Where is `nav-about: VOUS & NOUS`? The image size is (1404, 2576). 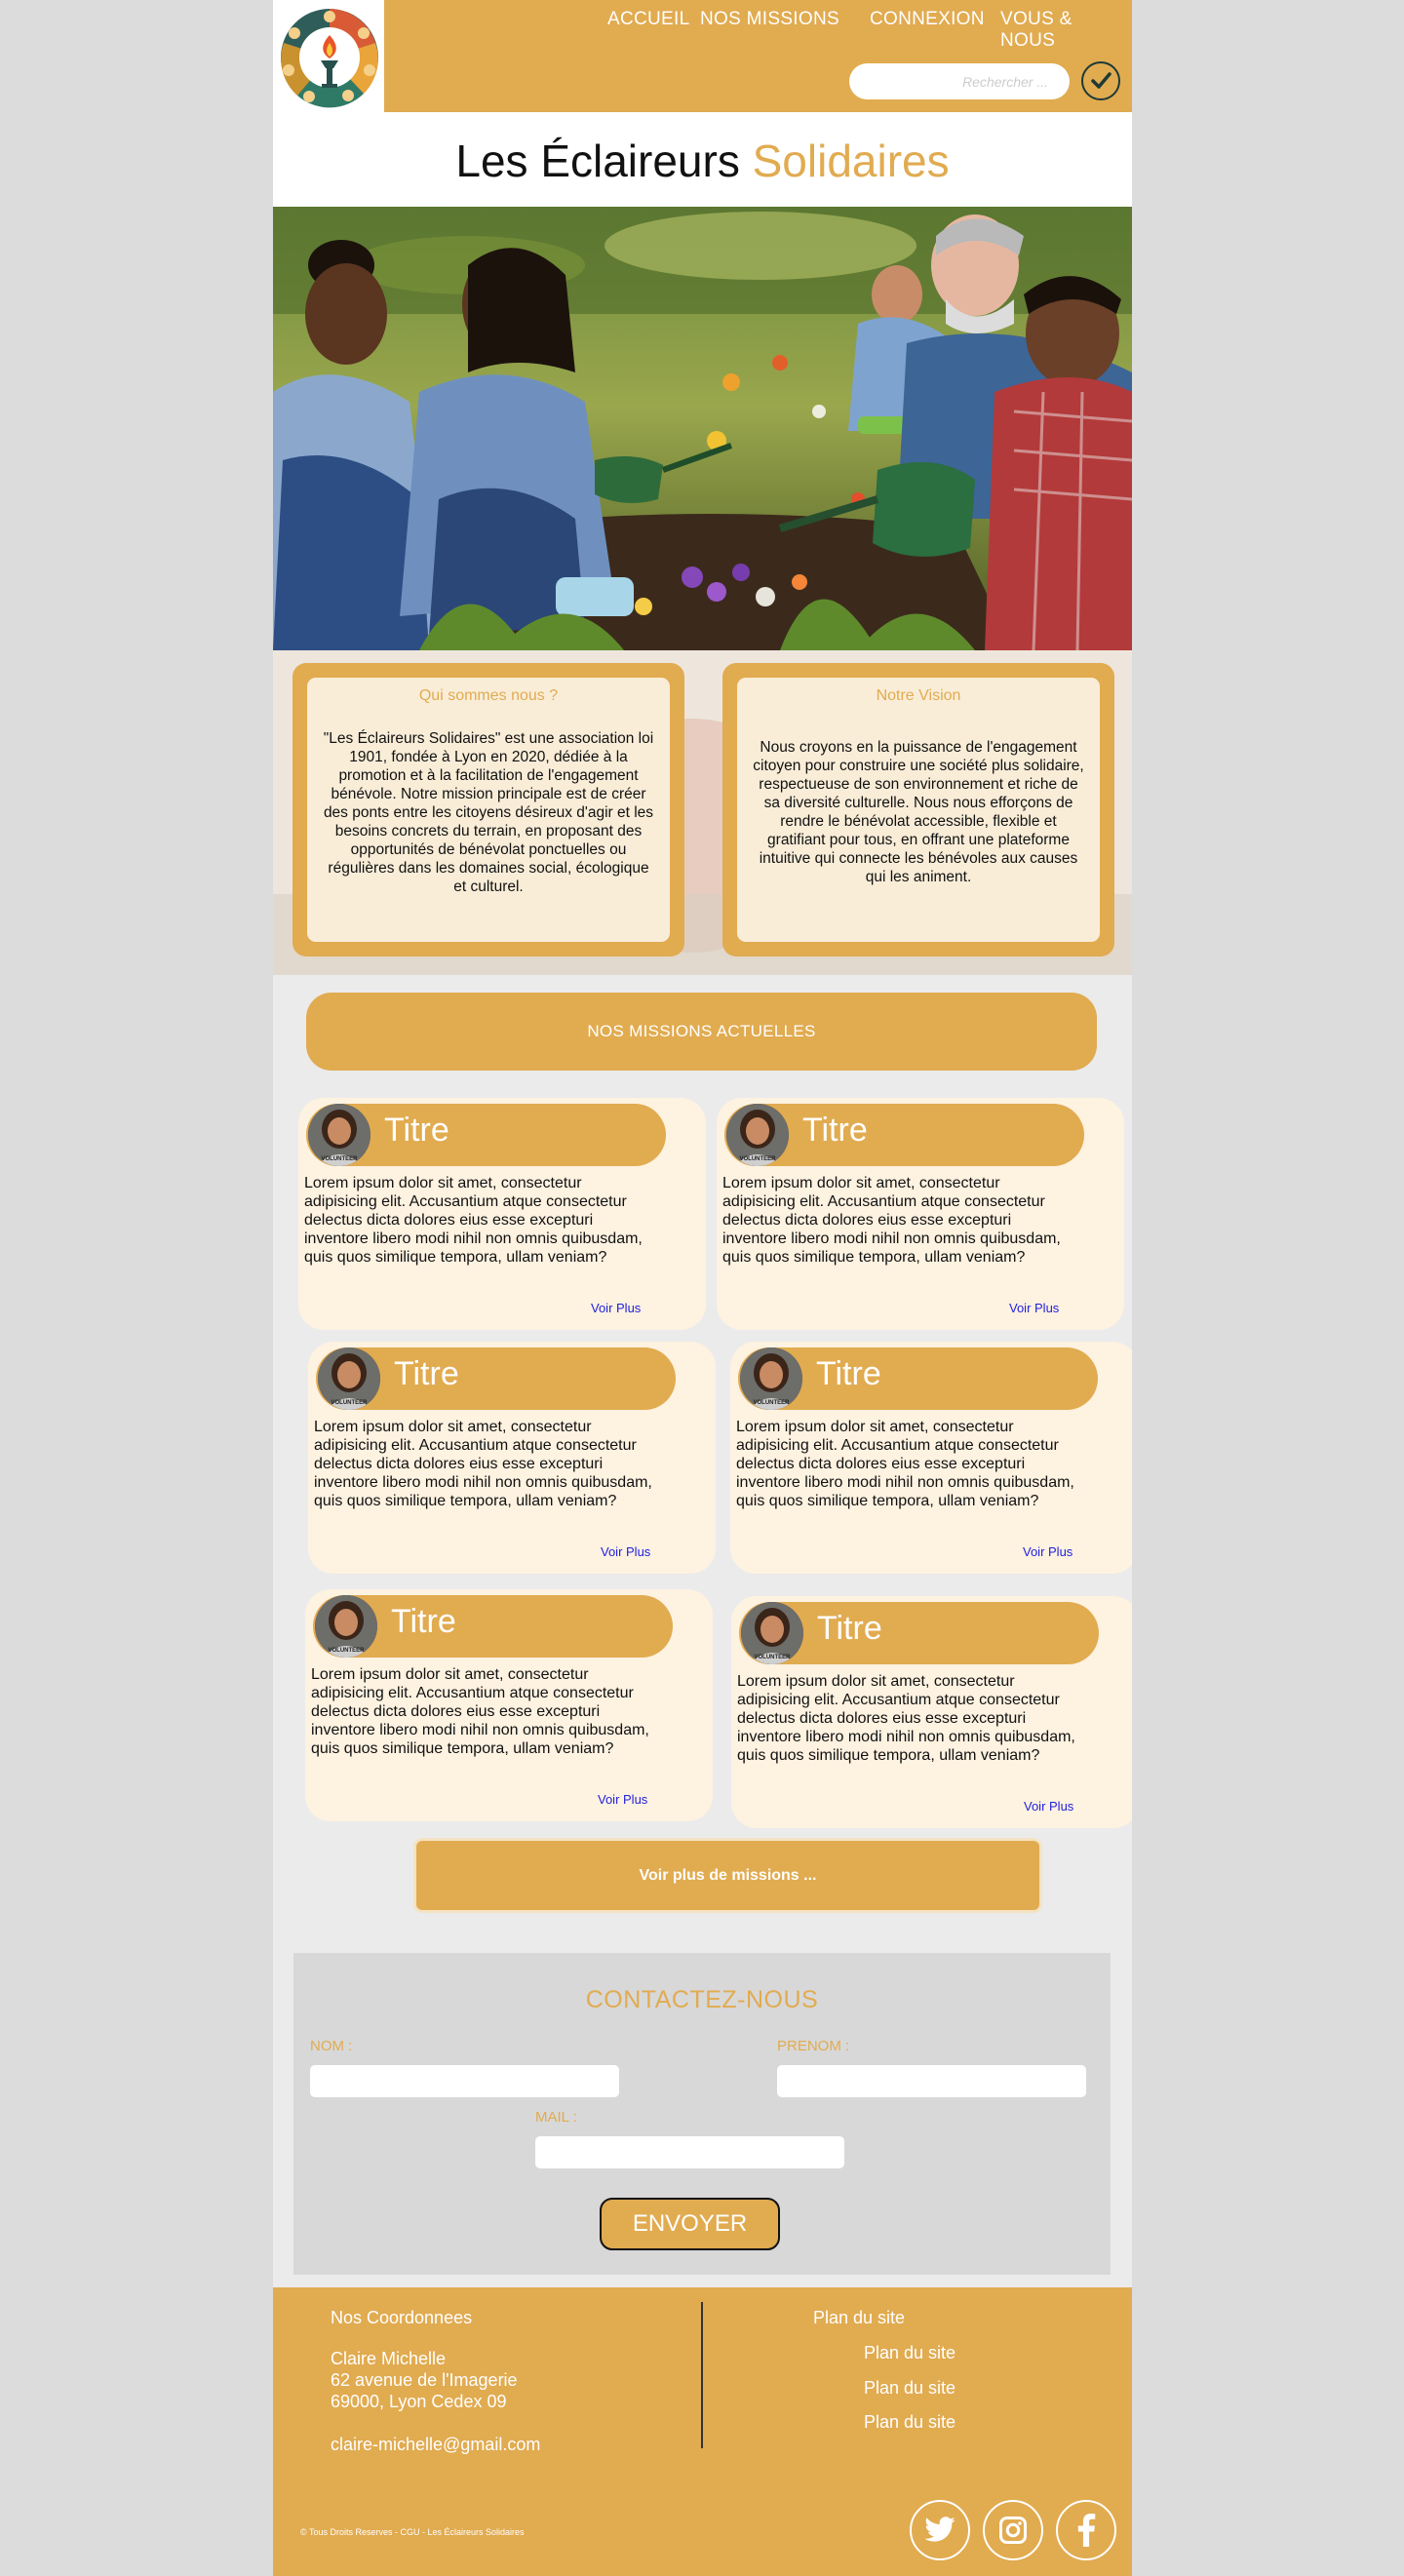 nav-about: VOUS & NOUS is located at coordinates (1066, 30).